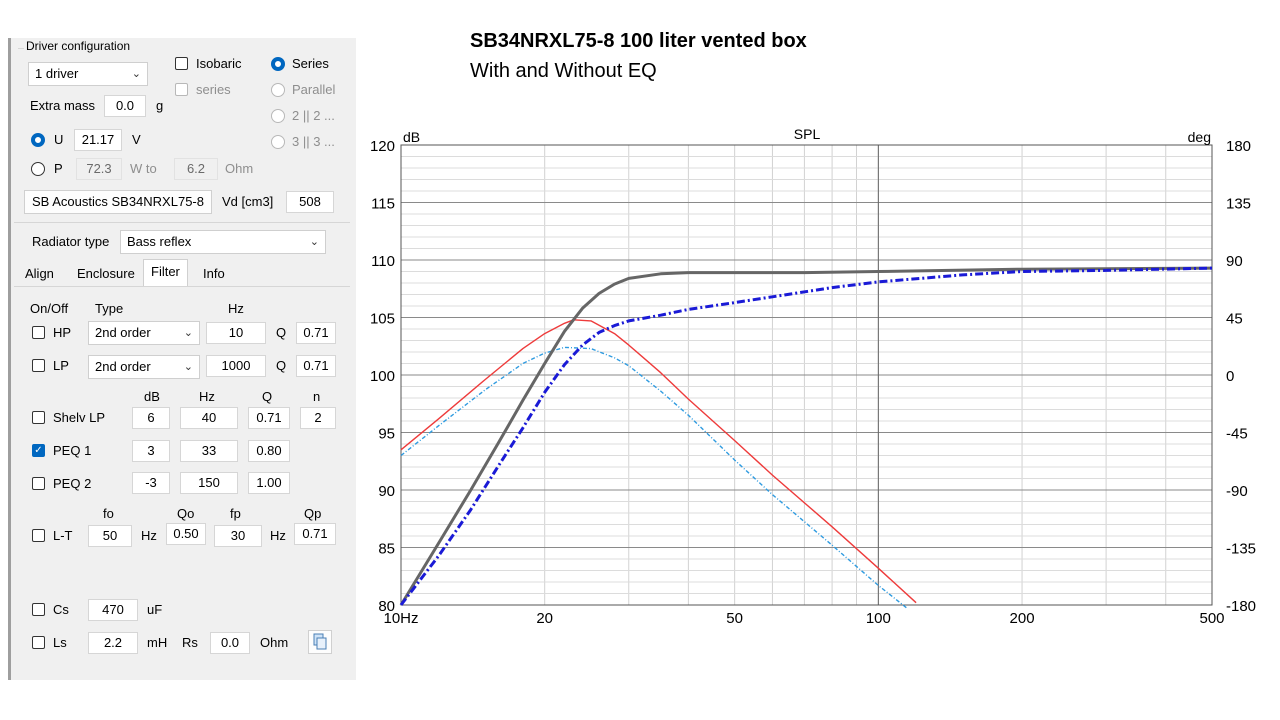 This screenshot has width=1280, height=720. What do you see at coordinates (1241, 549) in the screenshot?
I see `y2-tick-label: -135` at bounding box center [1241, 549].